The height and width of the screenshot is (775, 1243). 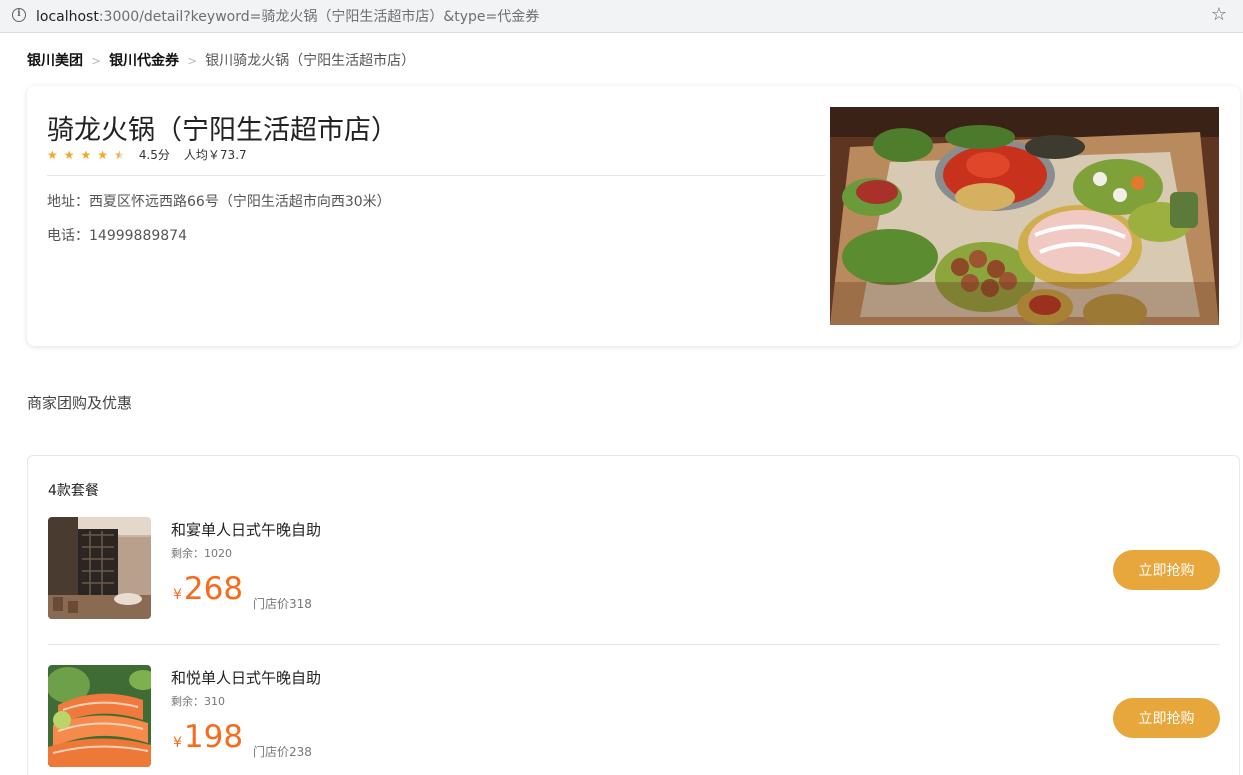 What do you see at coordinates (198, 701) in the screenshot?
I see `deal-stock: 剩余：310` at bounding box center [198, 701].